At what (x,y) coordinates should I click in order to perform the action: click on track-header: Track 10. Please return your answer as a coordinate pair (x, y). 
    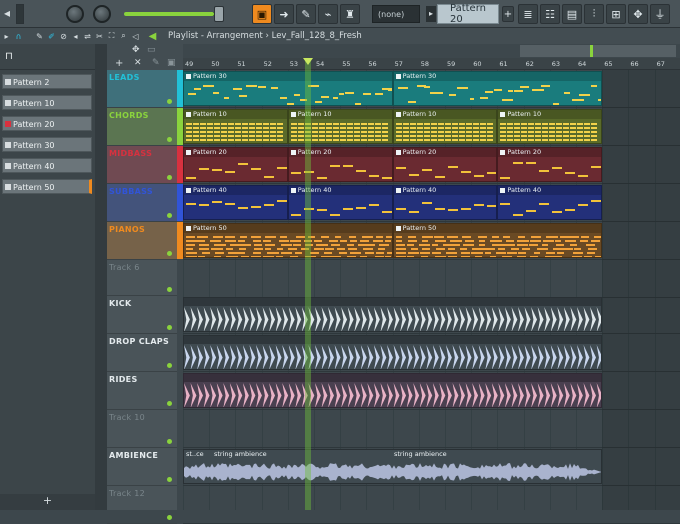
    Looking at the image, I should click on (142, 429).